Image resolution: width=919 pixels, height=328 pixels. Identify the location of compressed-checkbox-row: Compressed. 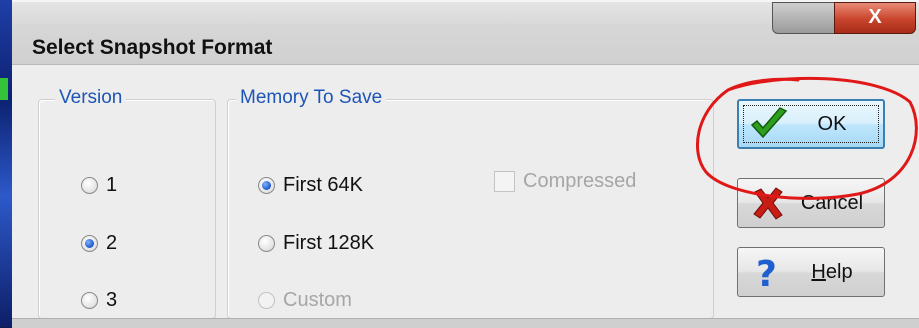
(565, 181).